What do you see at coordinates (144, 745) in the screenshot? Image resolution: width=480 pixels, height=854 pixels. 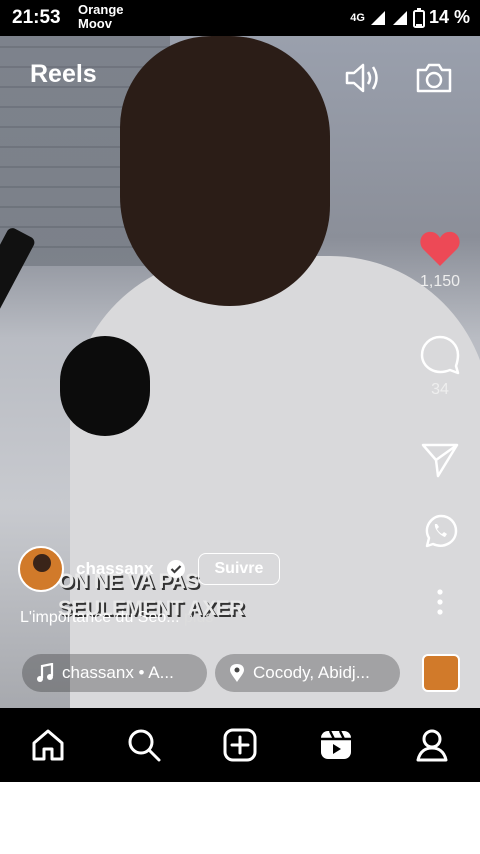 I see `search-icon` at bounding box center [144, 745].